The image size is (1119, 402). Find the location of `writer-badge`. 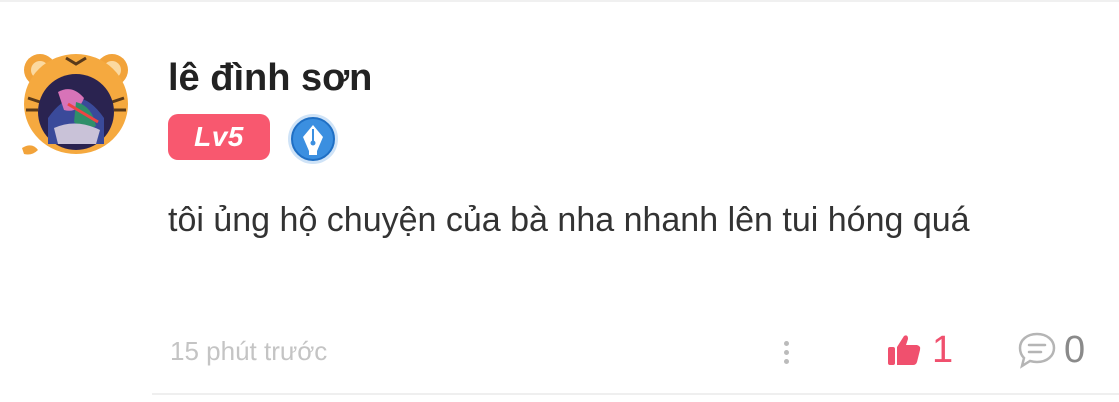

writer-badge is located at coordinates (313, 139).